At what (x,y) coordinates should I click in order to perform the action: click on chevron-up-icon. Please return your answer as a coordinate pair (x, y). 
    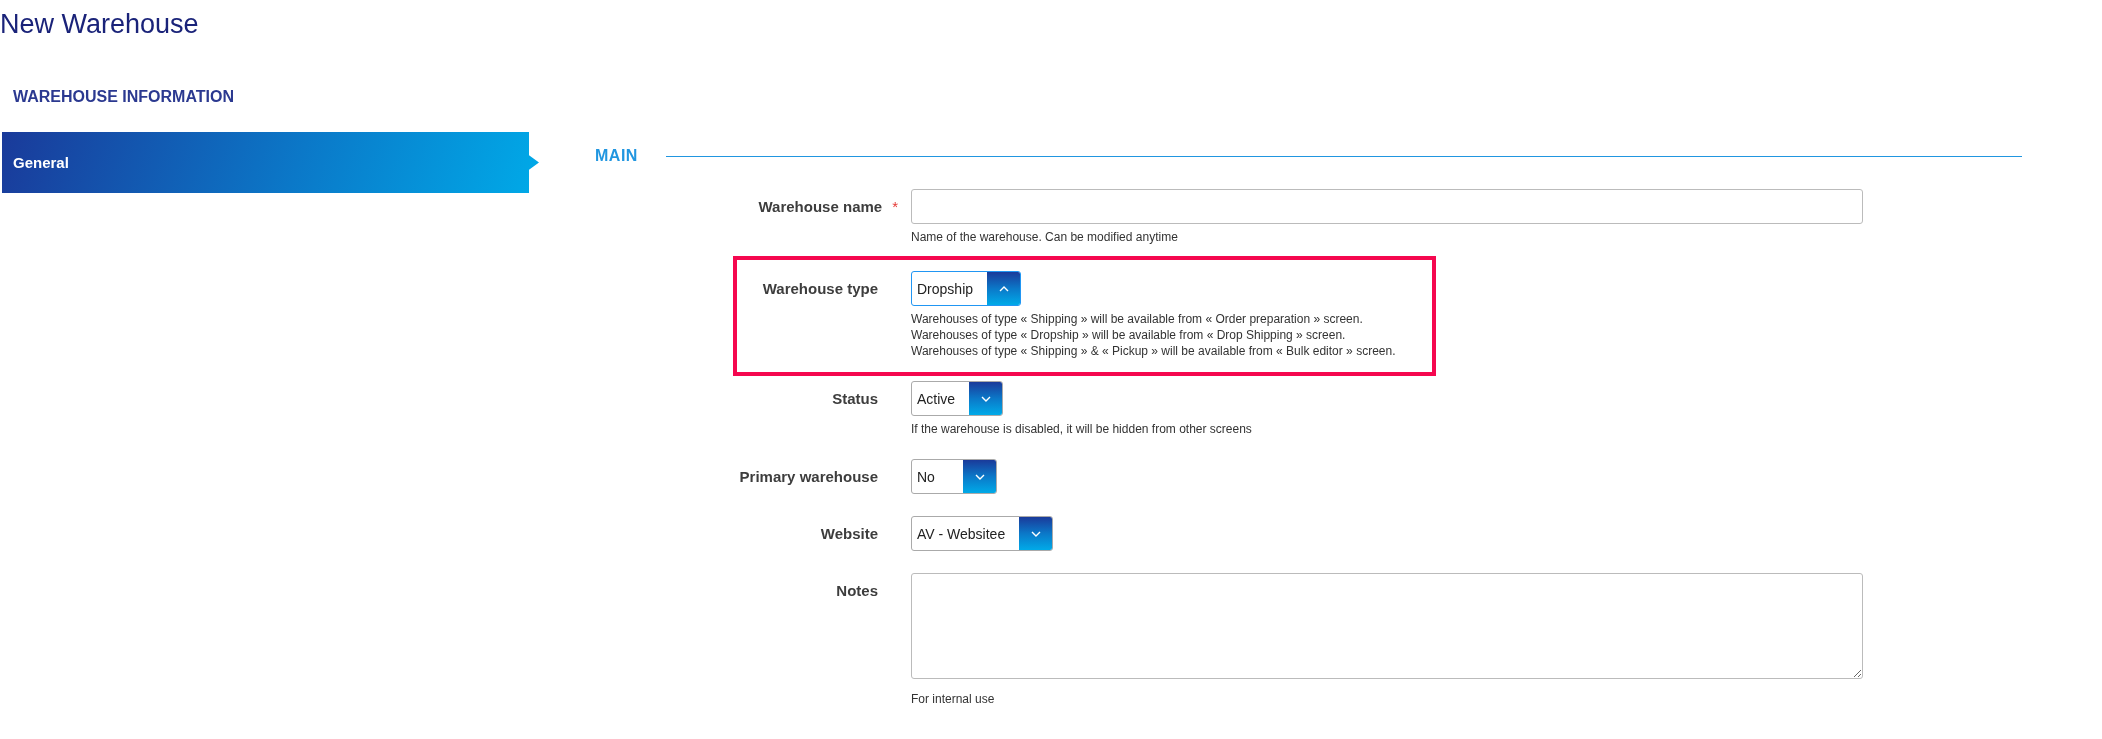
    Looking at the image, I should click on (1003, 288).